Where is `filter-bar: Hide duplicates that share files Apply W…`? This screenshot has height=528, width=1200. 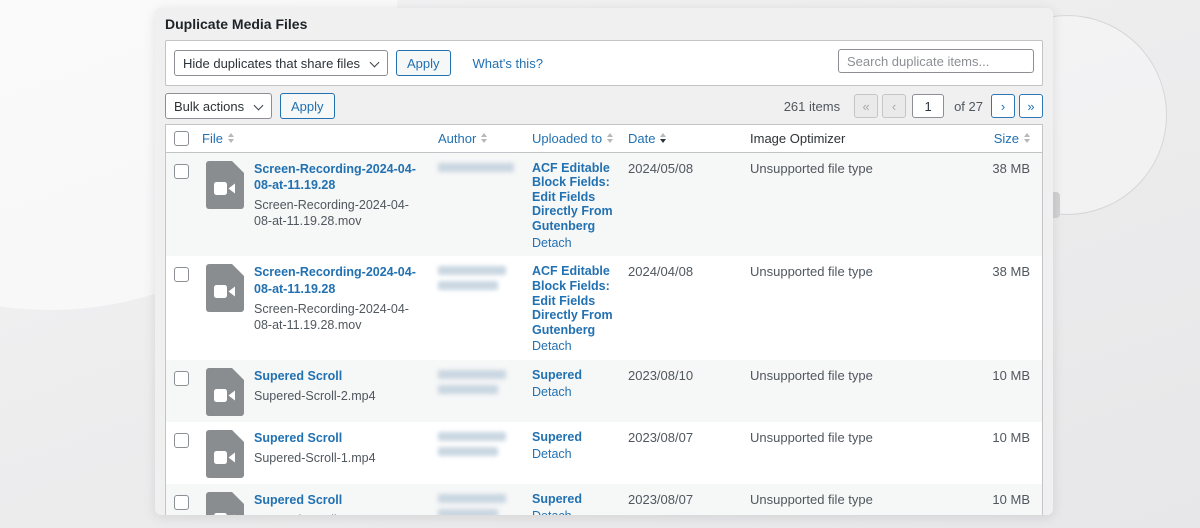
filter-bar: Hide duplicates that share files Apply W… is located at coordinates (604, 63).